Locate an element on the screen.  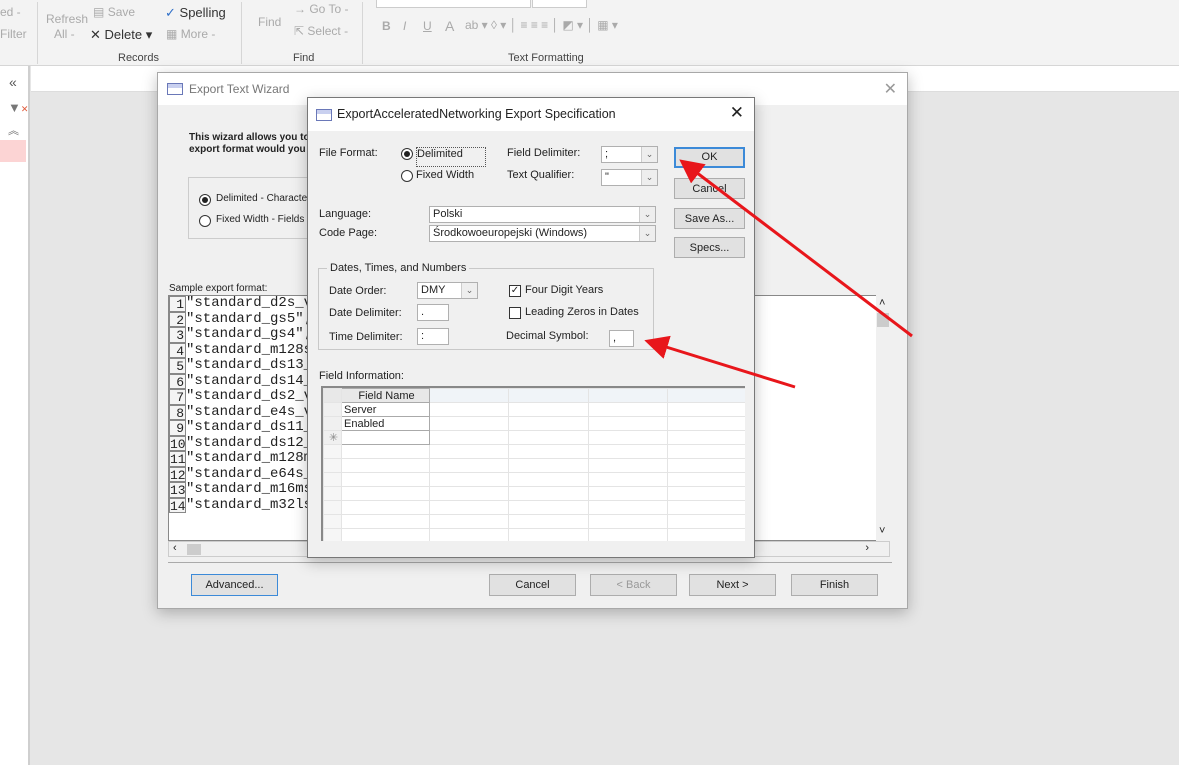
code-page-select: Środkowoeuropejski (Windows) ⌄ is located at coordinates (542, 233).